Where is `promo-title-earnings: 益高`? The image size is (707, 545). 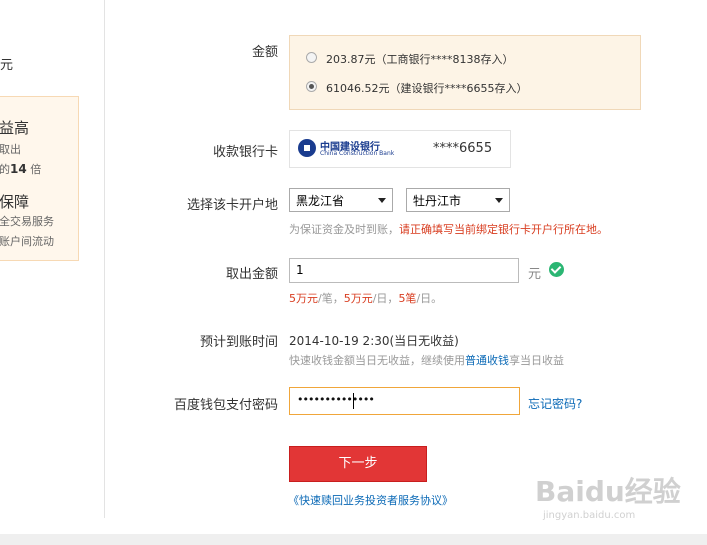 promo-title-earnings: 益高 is located at coordinates (15, 128).